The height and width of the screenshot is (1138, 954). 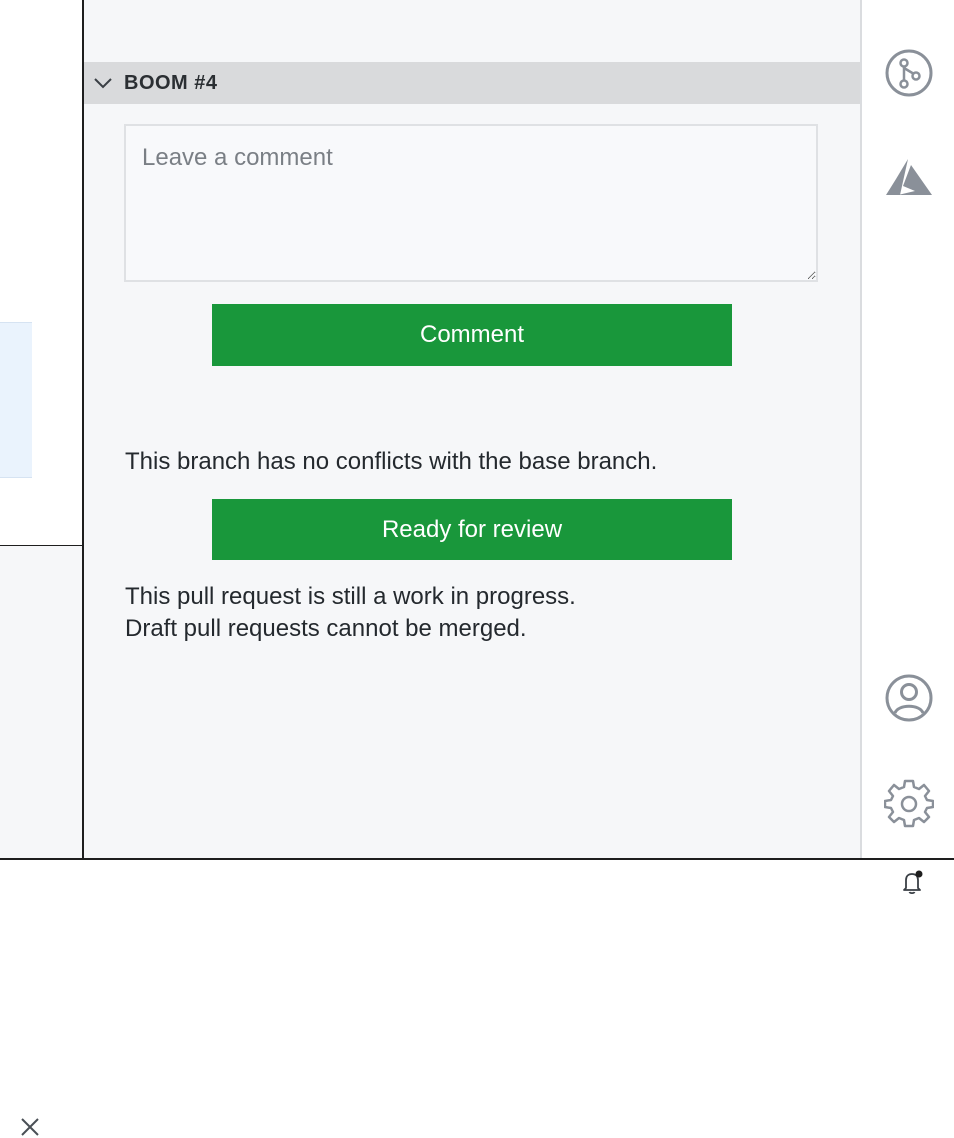 I want to click on ready-for-review-button: Ready for review, so click(x=472, y=529).